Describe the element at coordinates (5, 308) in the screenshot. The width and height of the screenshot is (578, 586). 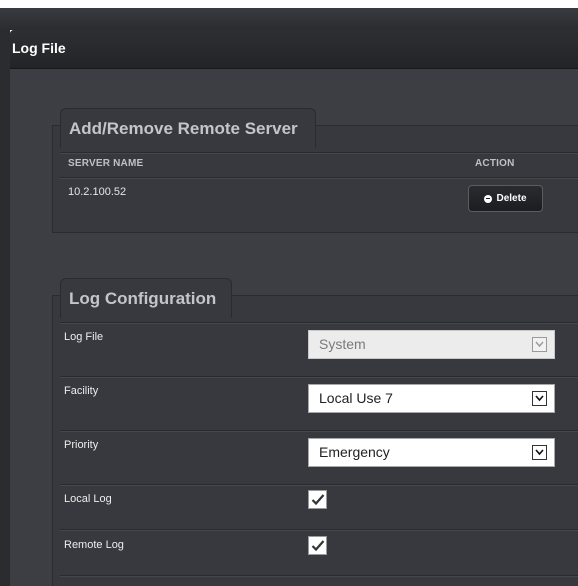
I see `background-window-edge` at that location.